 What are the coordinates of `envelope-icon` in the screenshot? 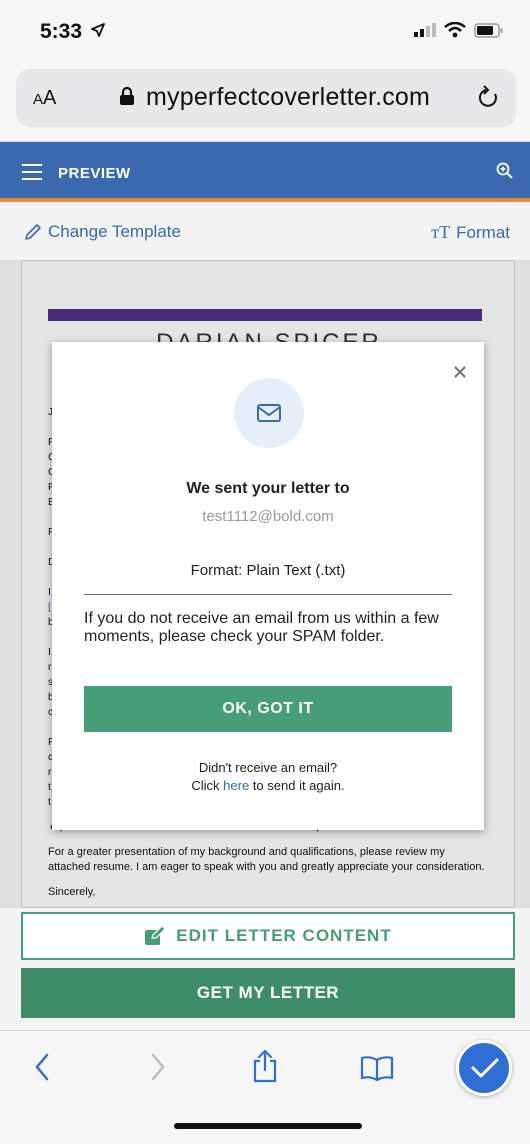 It's located at (269, 413).